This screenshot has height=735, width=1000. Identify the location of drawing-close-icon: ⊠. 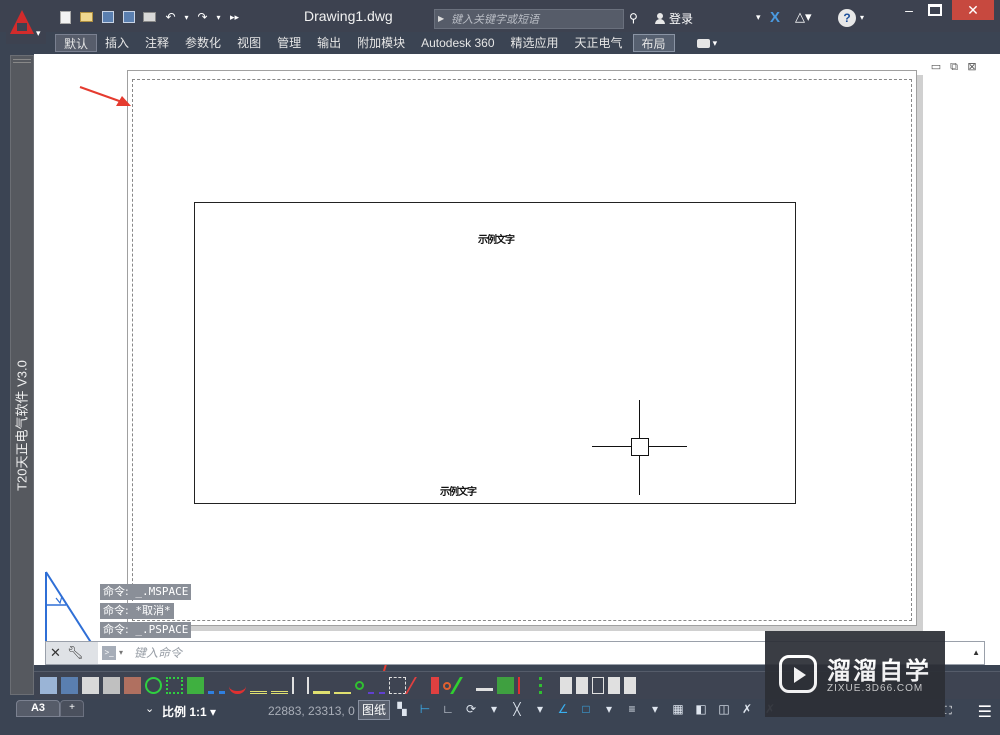
(972, 67).